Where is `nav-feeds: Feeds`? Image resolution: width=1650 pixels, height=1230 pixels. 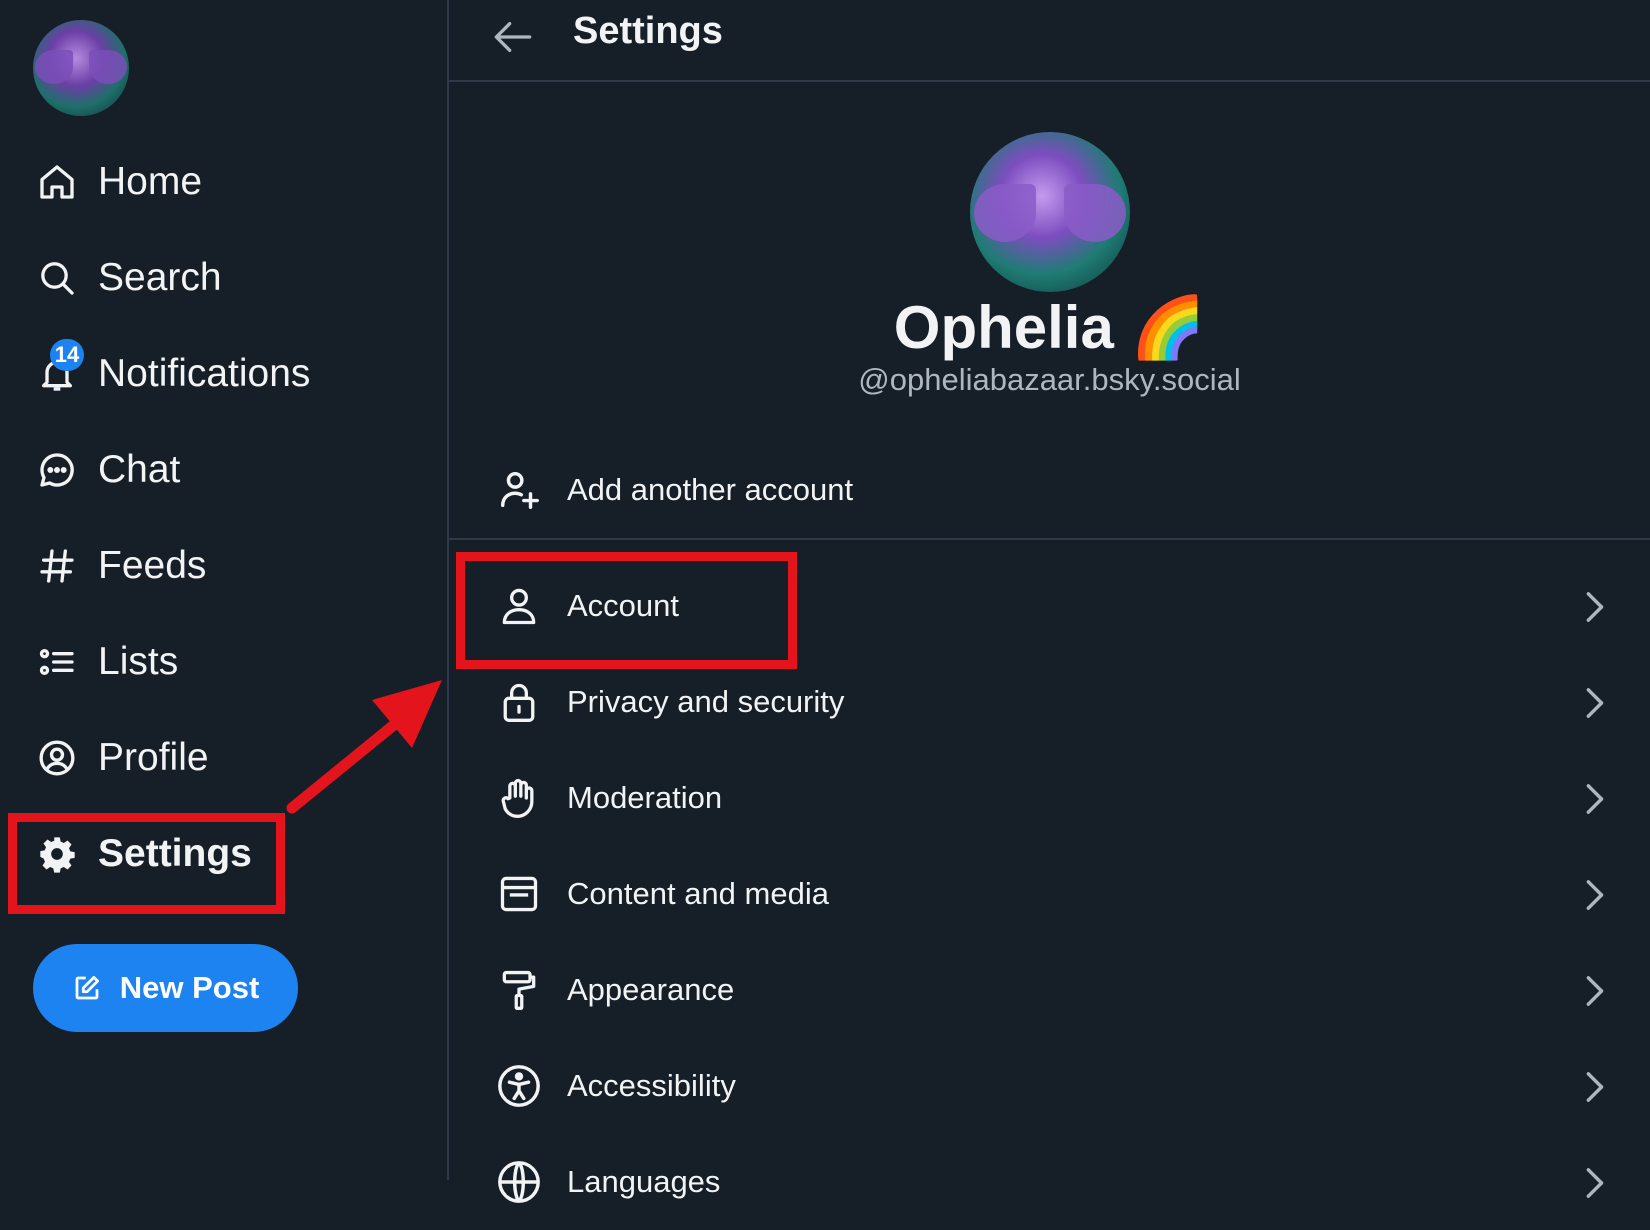
nav-feeds: Feeds is located at coordinates (121, 566).